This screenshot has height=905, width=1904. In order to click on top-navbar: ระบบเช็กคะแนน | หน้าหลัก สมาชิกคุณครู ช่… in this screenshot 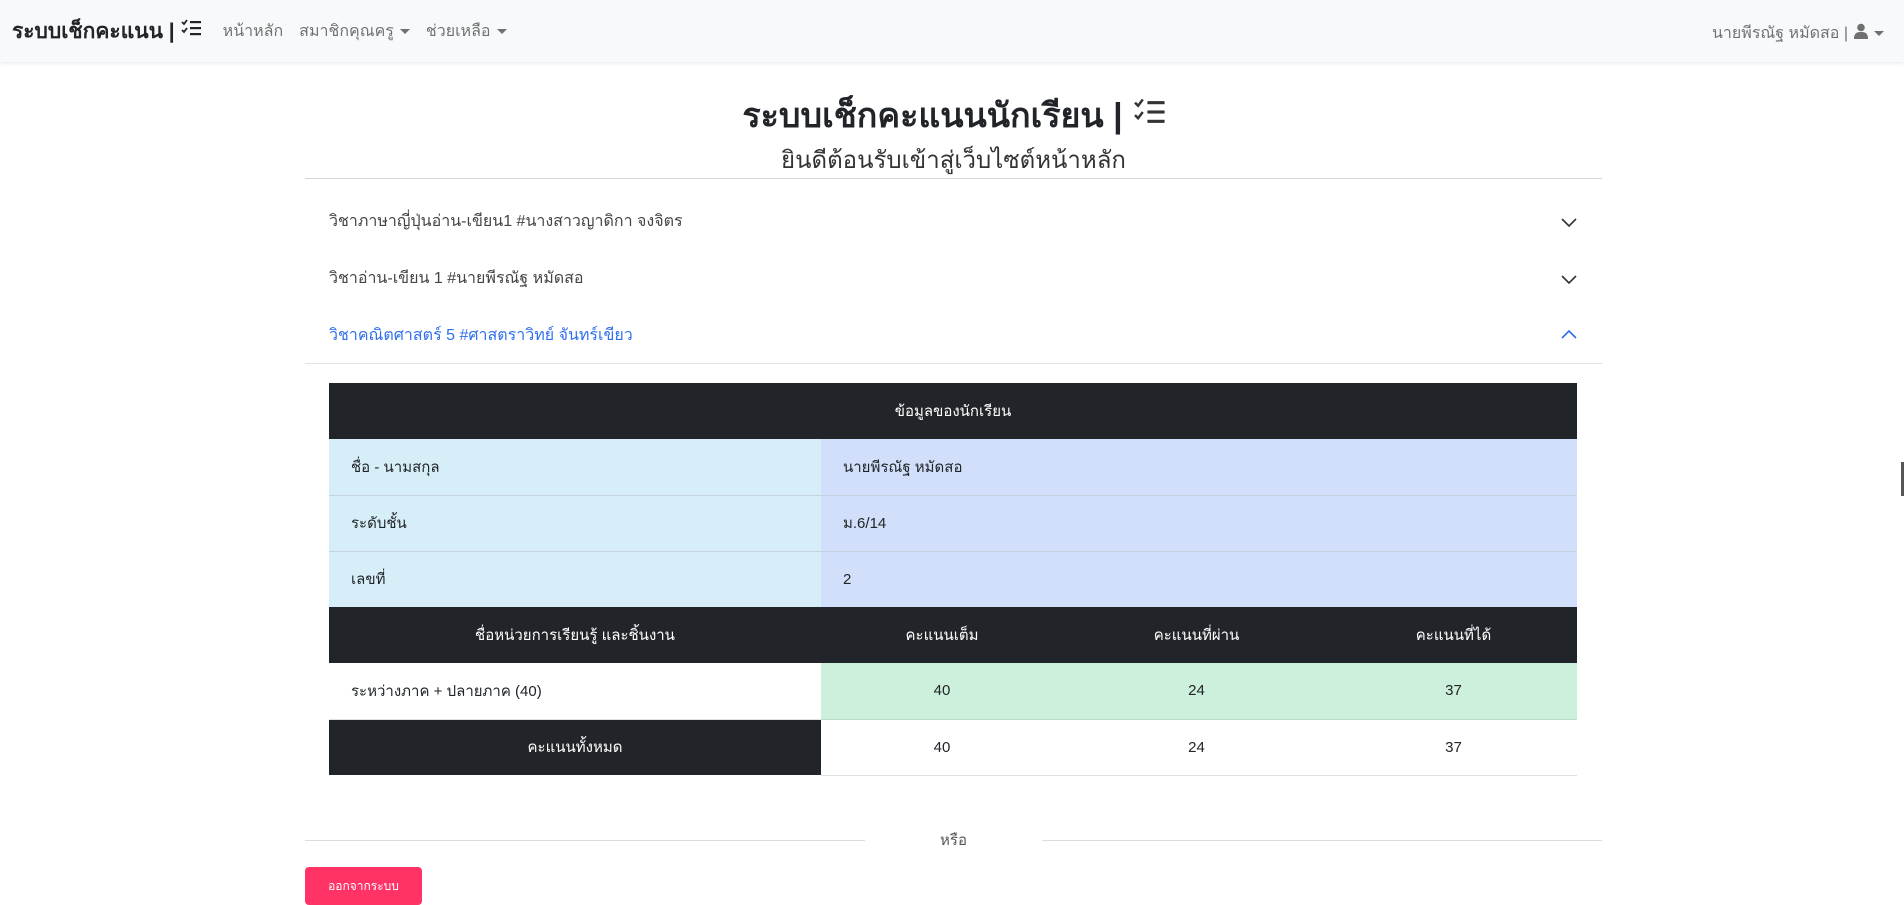, I will do `click(952, 31)`.